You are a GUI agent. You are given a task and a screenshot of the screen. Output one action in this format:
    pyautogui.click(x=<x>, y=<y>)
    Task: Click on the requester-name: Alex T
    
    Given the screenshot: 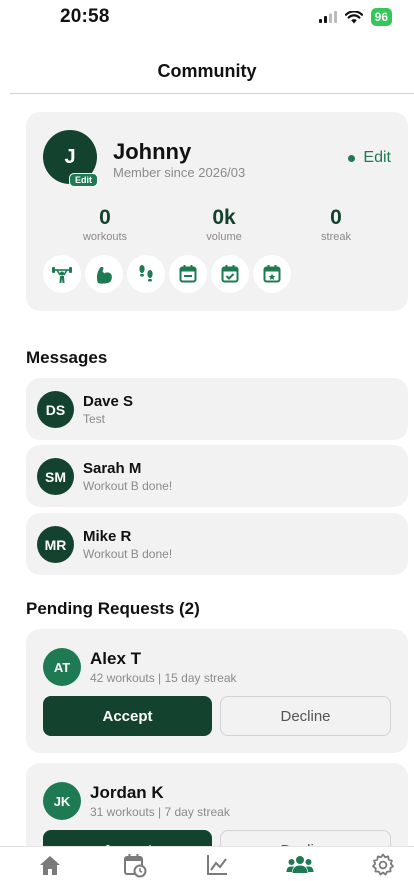 What is the action you would take?
    pyautogui.click(x=116, y=658)
    